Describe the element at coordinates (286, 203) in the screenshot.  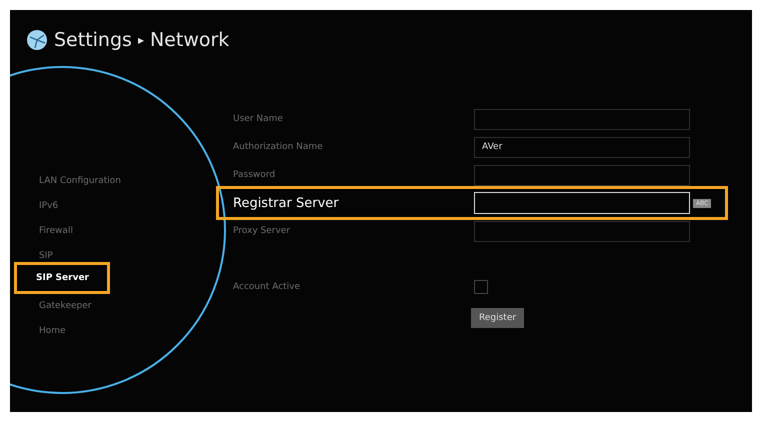
I see `field-label: Registrar Server` at that location.